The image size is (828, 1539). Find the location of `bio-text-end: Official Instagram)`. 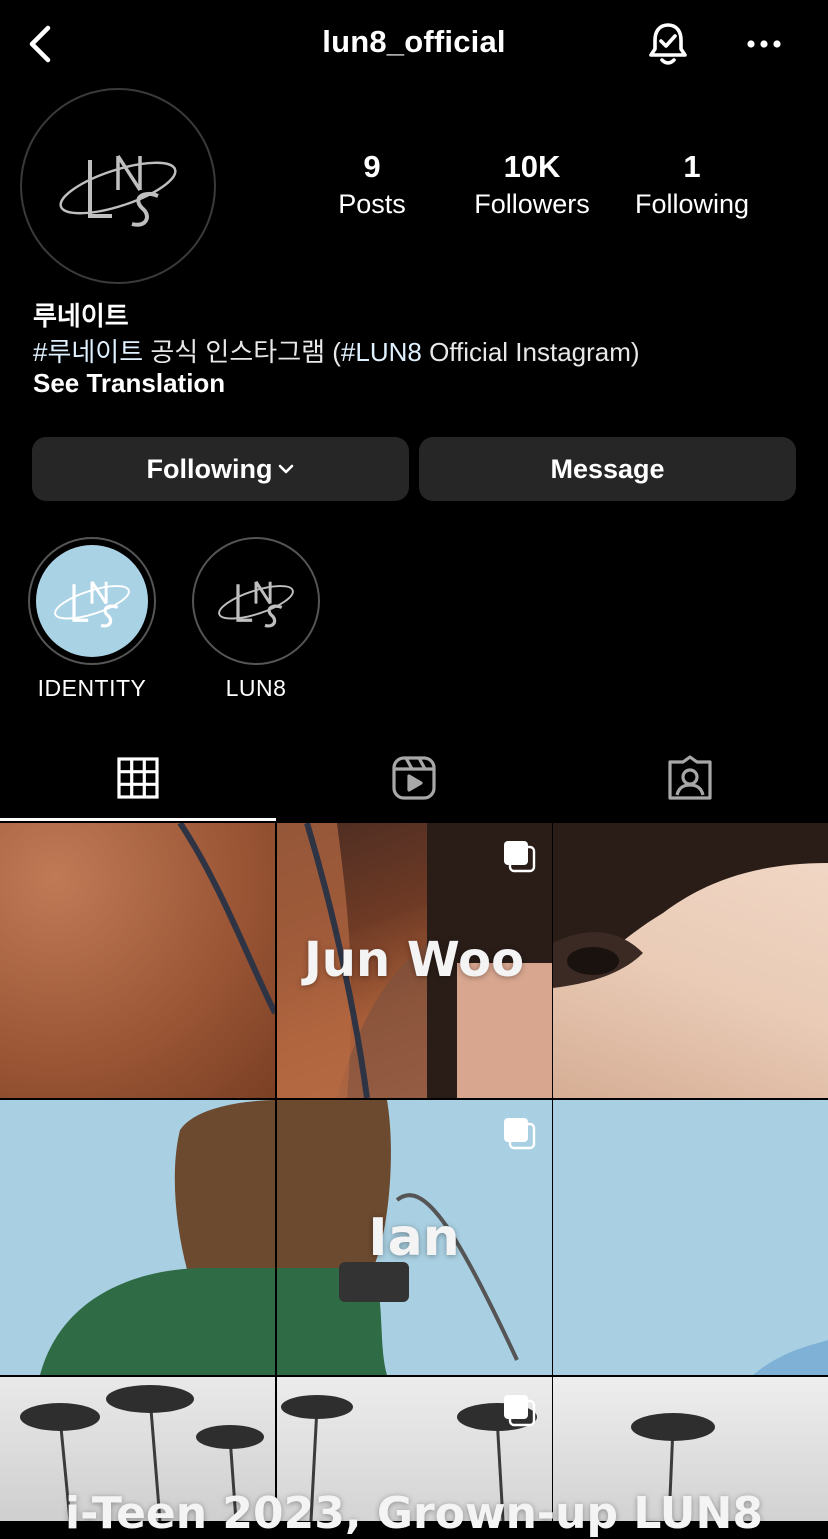

bio-text-end: Official Instagram) is located at coordinates (530, 352).